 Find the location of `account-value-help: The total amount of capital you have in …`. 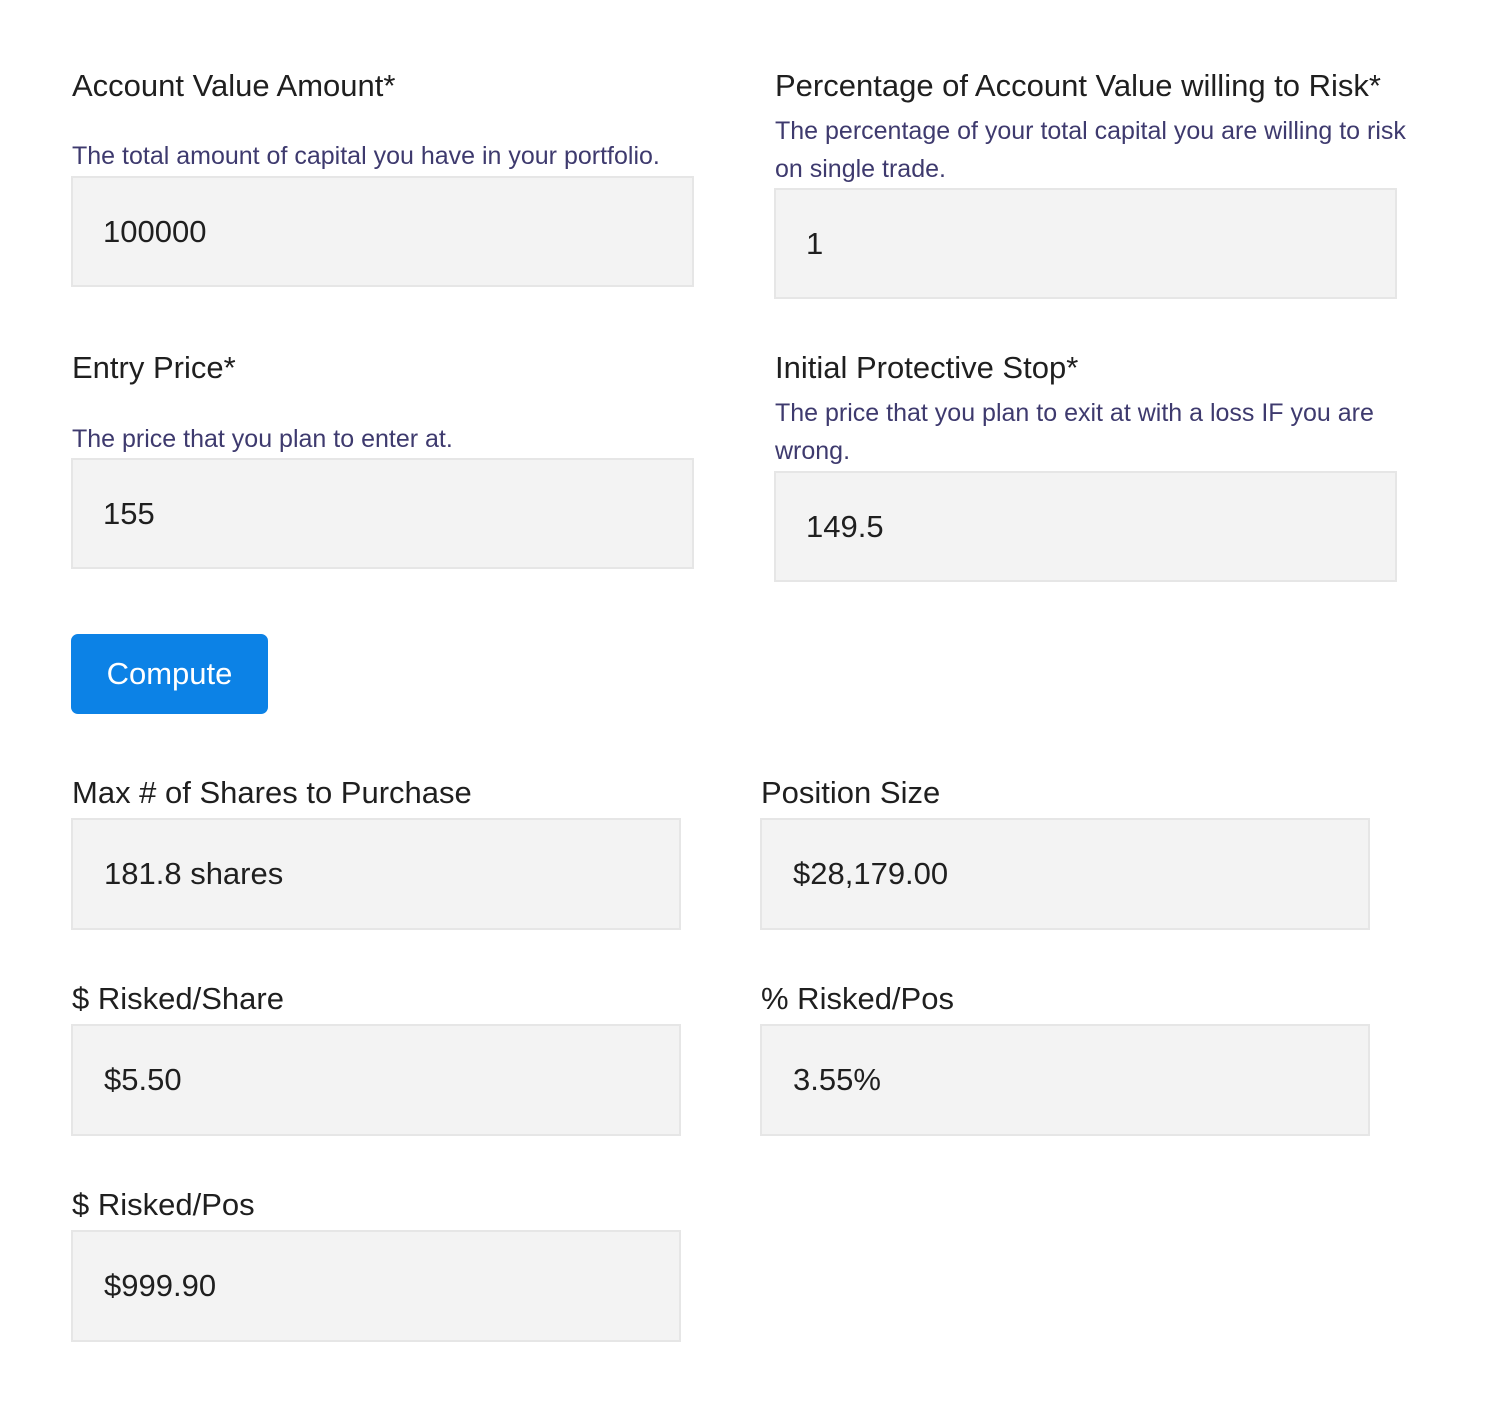

account-value-help: The total amount of capital you have in … is located at coordinates (366, 156).